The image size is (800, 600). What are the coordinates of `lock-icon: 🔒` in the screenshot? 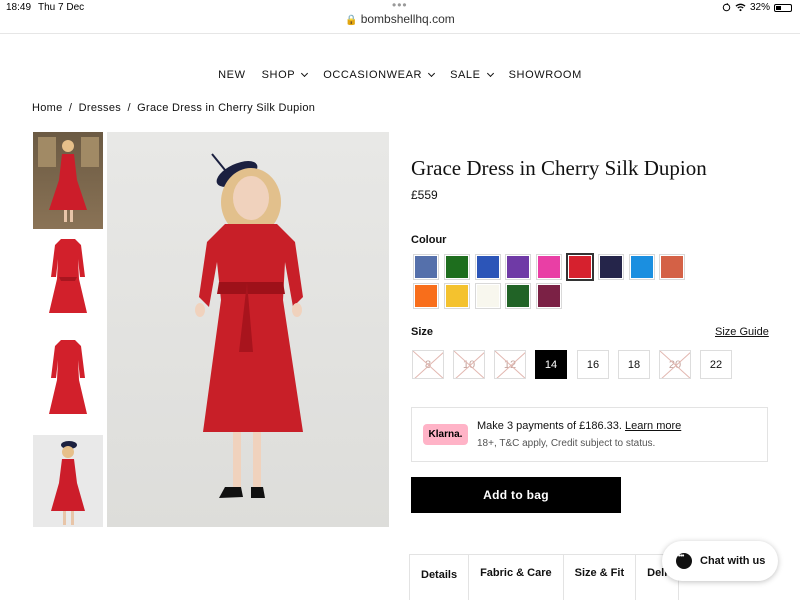 It's located at (351, 20).